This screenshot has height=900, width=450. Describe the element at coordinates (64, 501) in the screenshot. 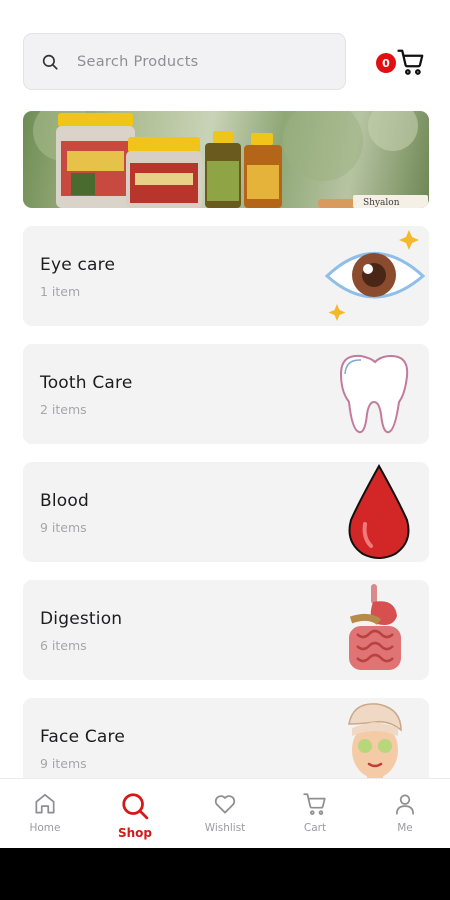

I see `category-name: Blood` at that location.